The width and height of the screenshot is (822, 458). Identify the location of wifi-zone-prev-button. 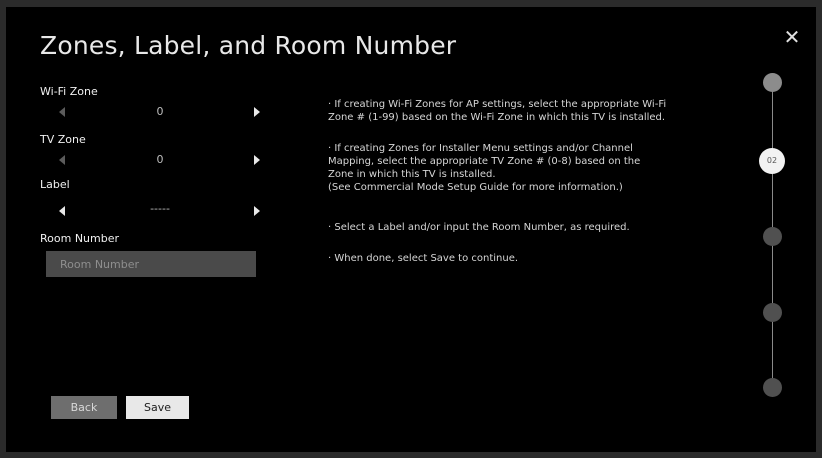
(63, 112).